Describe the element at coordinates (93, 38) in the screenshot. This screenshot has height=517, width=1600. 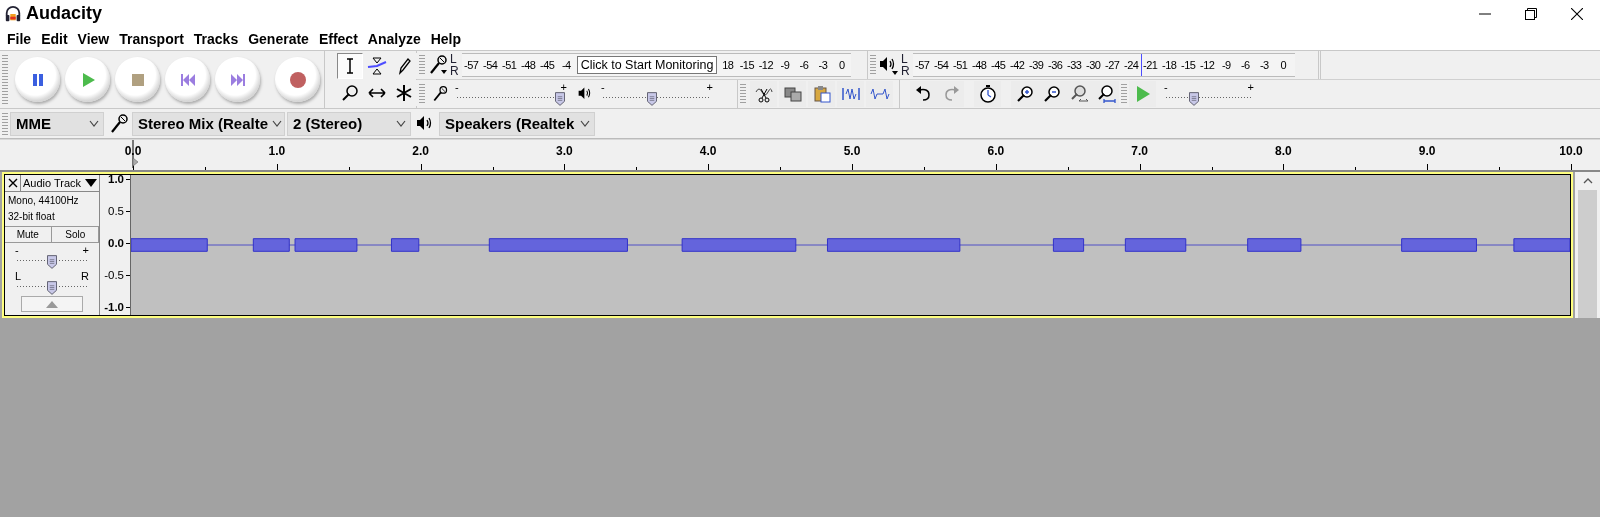
I see `menu-item: View` at that location.